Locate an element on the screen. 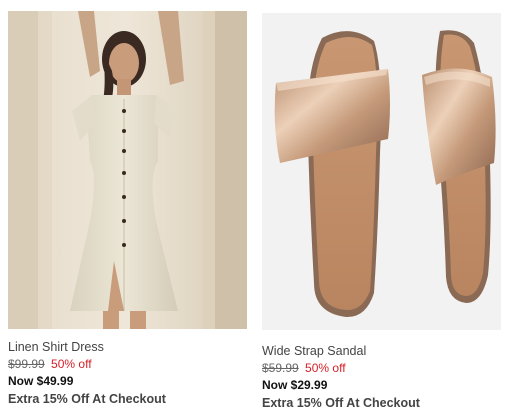 The image size is (508, 413). original-price: $99.99 is located at coordinates (26, 364).